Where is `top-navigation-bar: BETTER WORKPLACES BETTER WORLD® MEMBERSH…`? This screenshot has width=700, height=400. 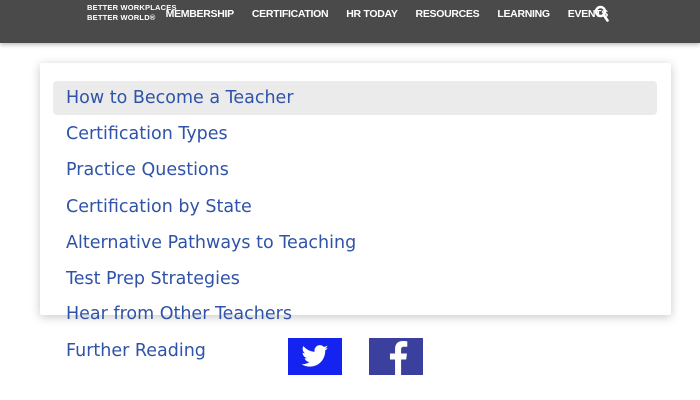 top-navigation-bar: BETTER WORKPLACES BETTER WORLD® MEMBERSH… is located at coordinates (350, 21).